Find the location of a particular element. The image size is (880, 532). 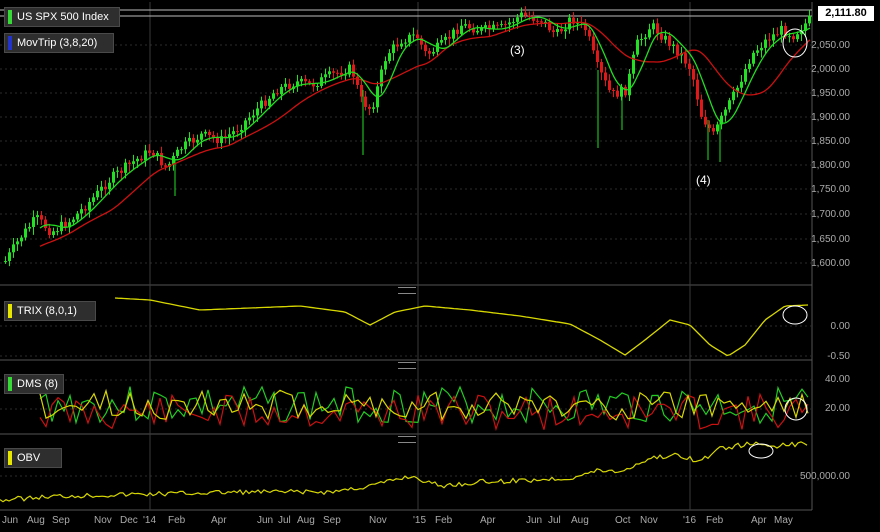

y-tick: 1,700.00 is located at coordinates (830, 214).